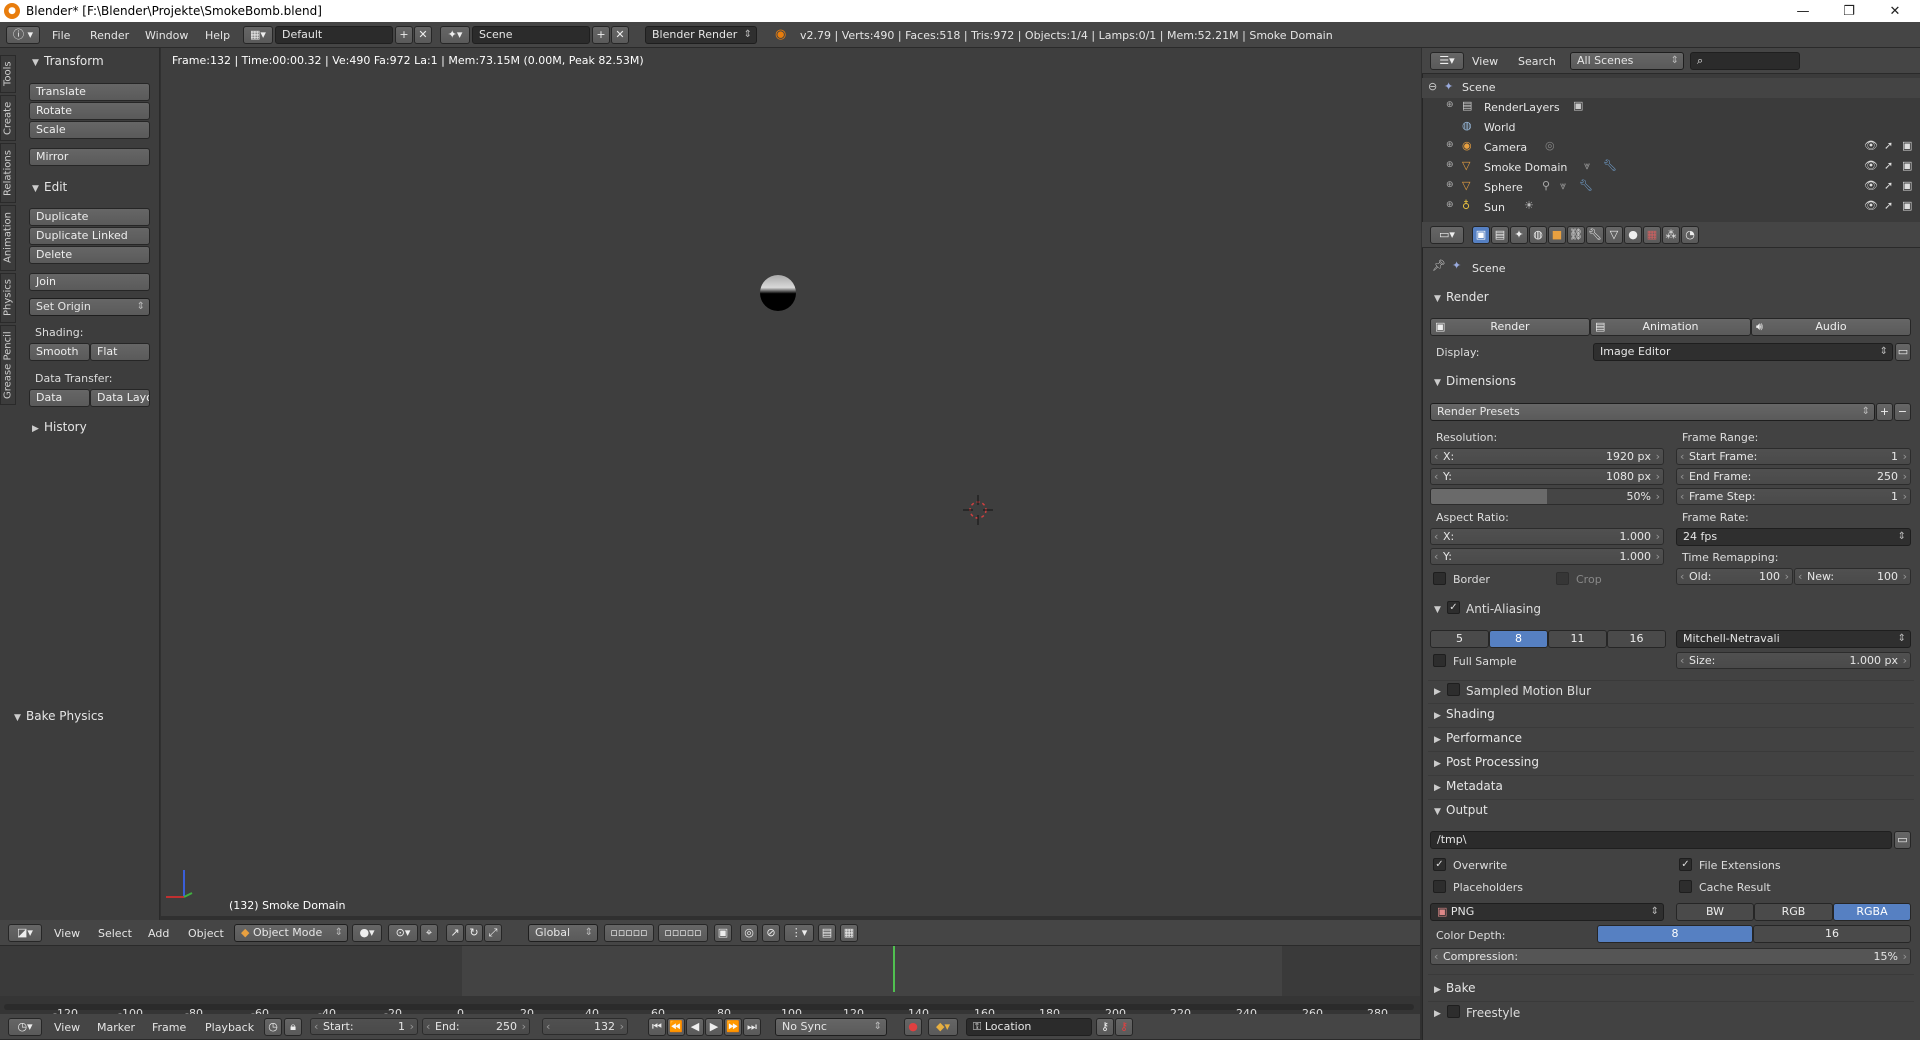 This screenshot has width=1920, height=1040. Describe the element at coordinates (1481, 235) in the screenshot. I see `render-context-icon: ▣` at that location.